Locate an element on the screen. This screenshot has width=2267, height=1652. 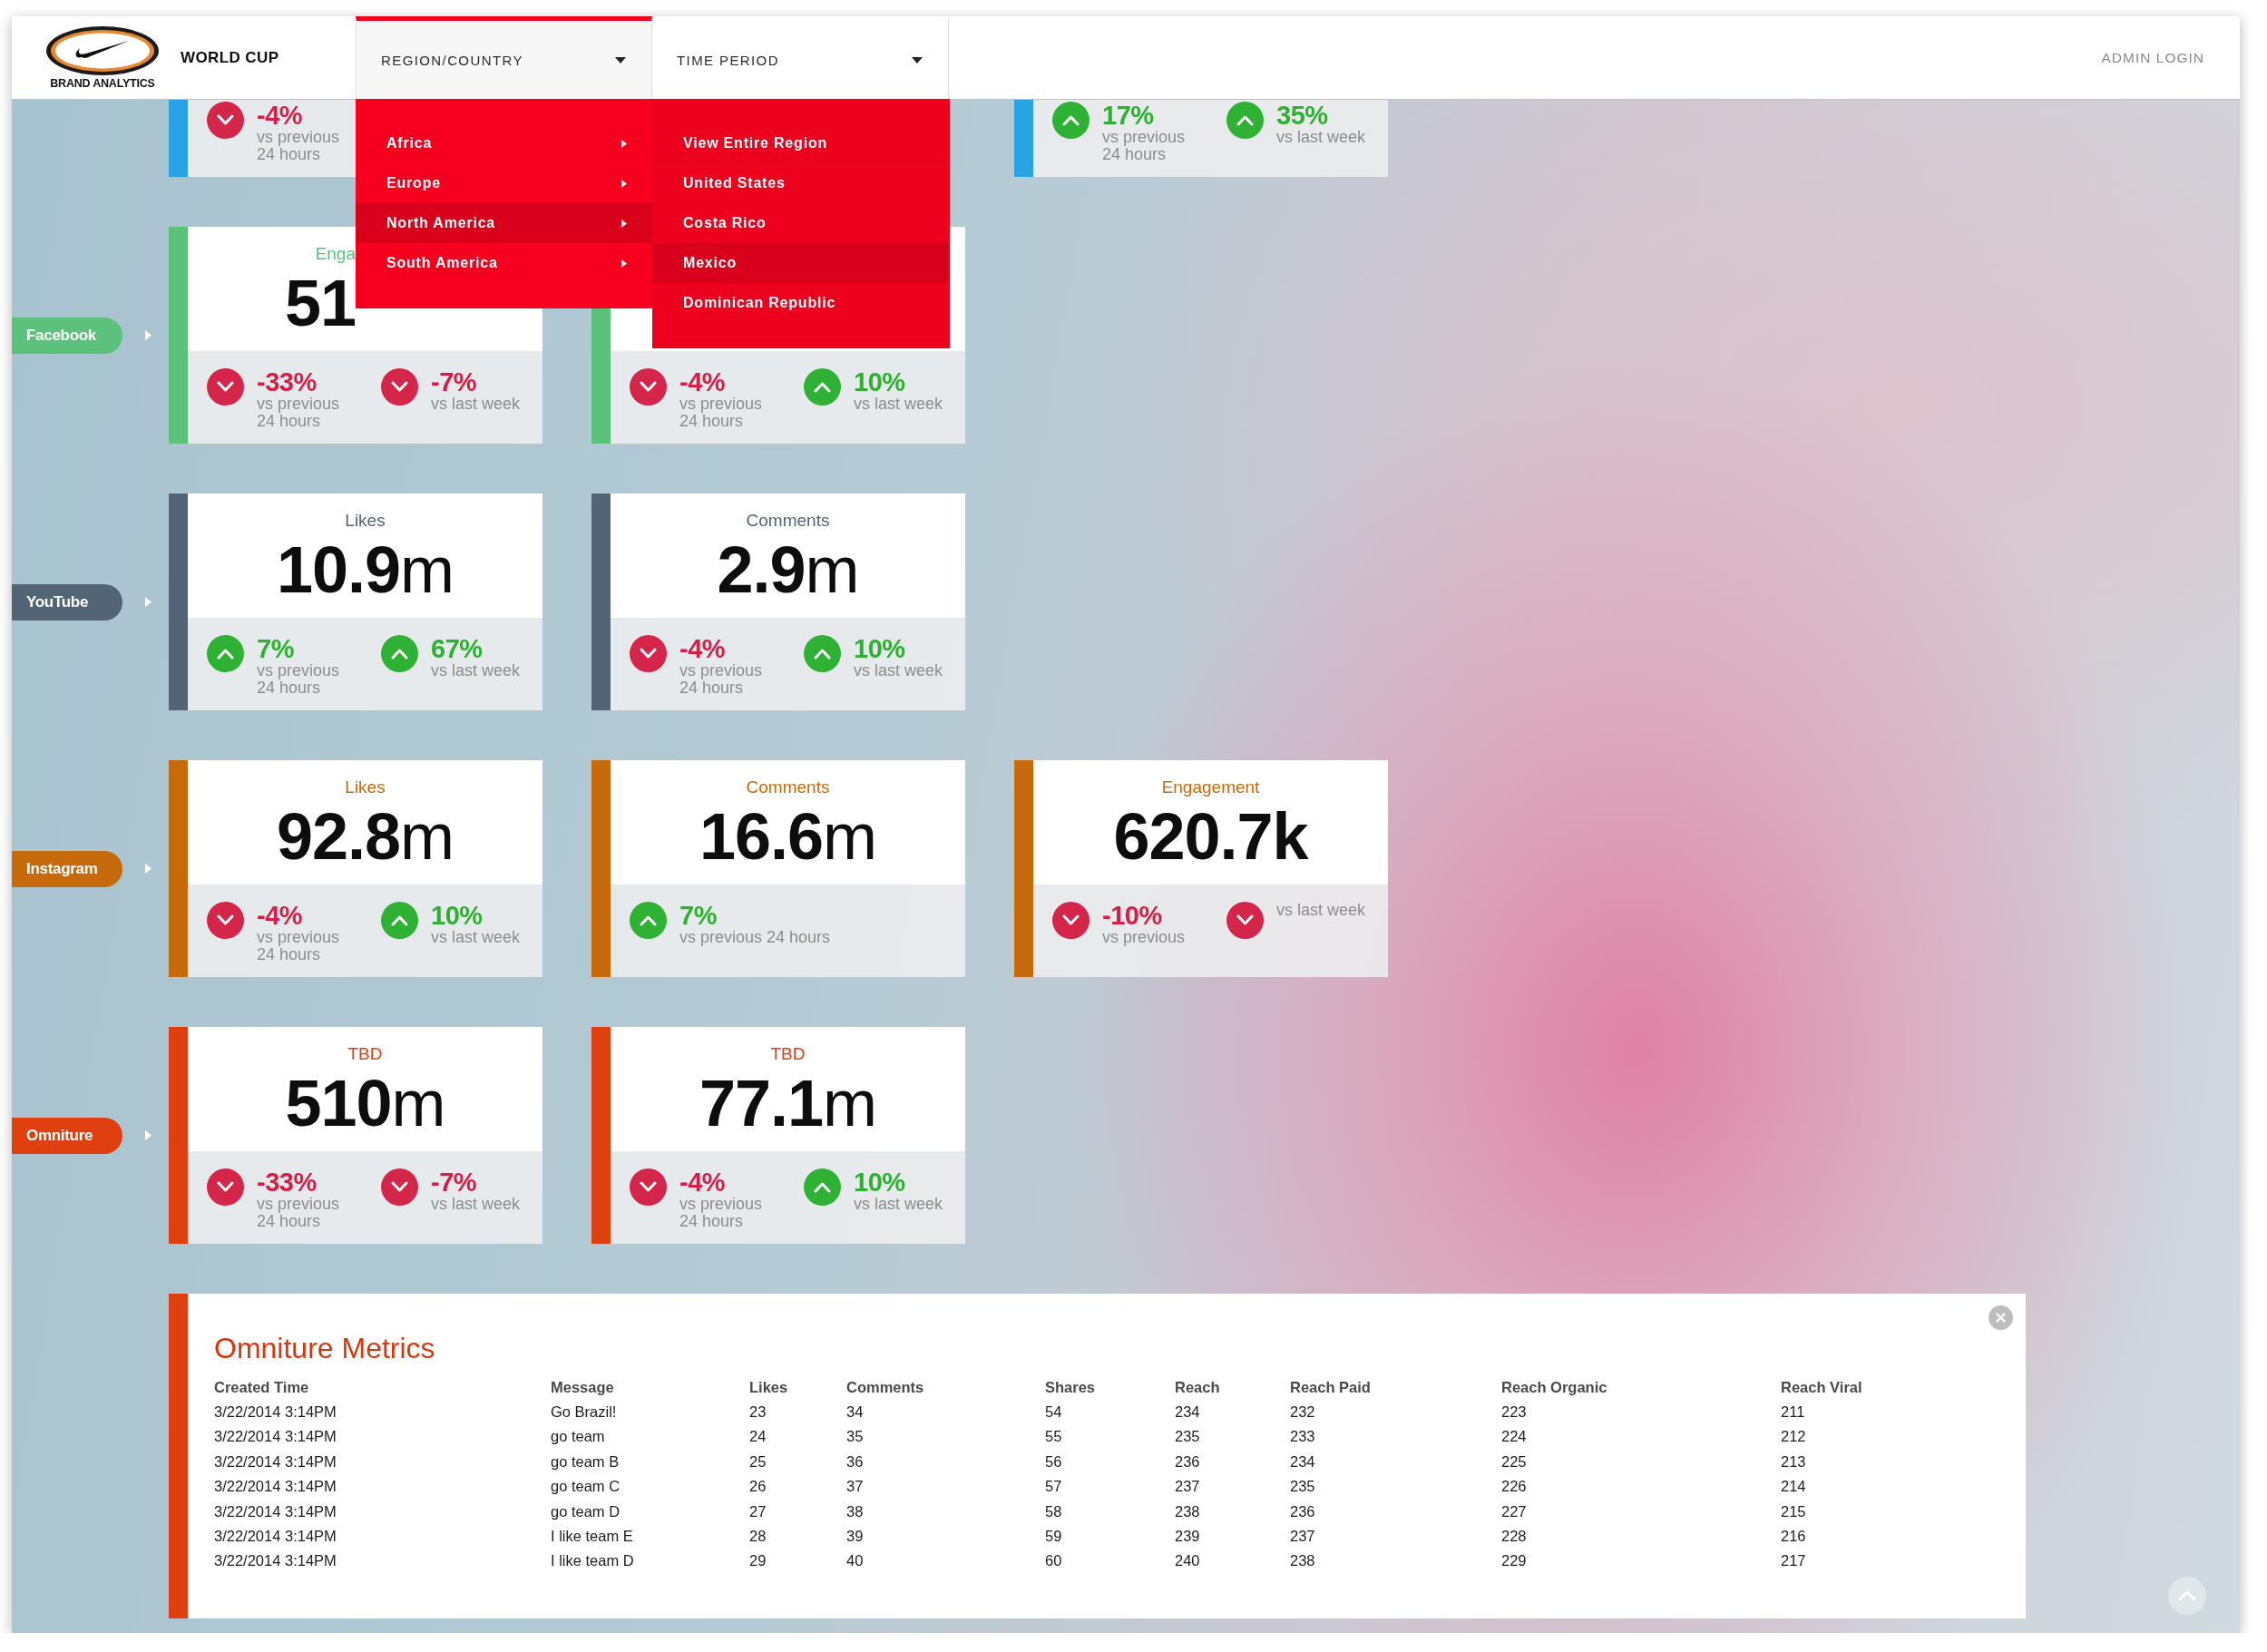
table-cell: 223 is located at coordinates (1641, 1412).